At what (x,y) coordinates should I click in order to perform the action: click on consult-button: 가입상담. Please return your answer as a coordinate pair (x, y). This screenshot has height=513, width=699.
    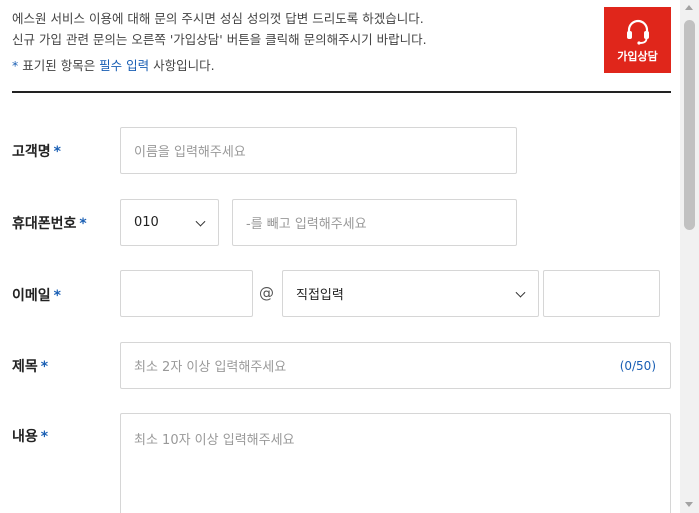
    Looking at the image, I should click on (637, 40).